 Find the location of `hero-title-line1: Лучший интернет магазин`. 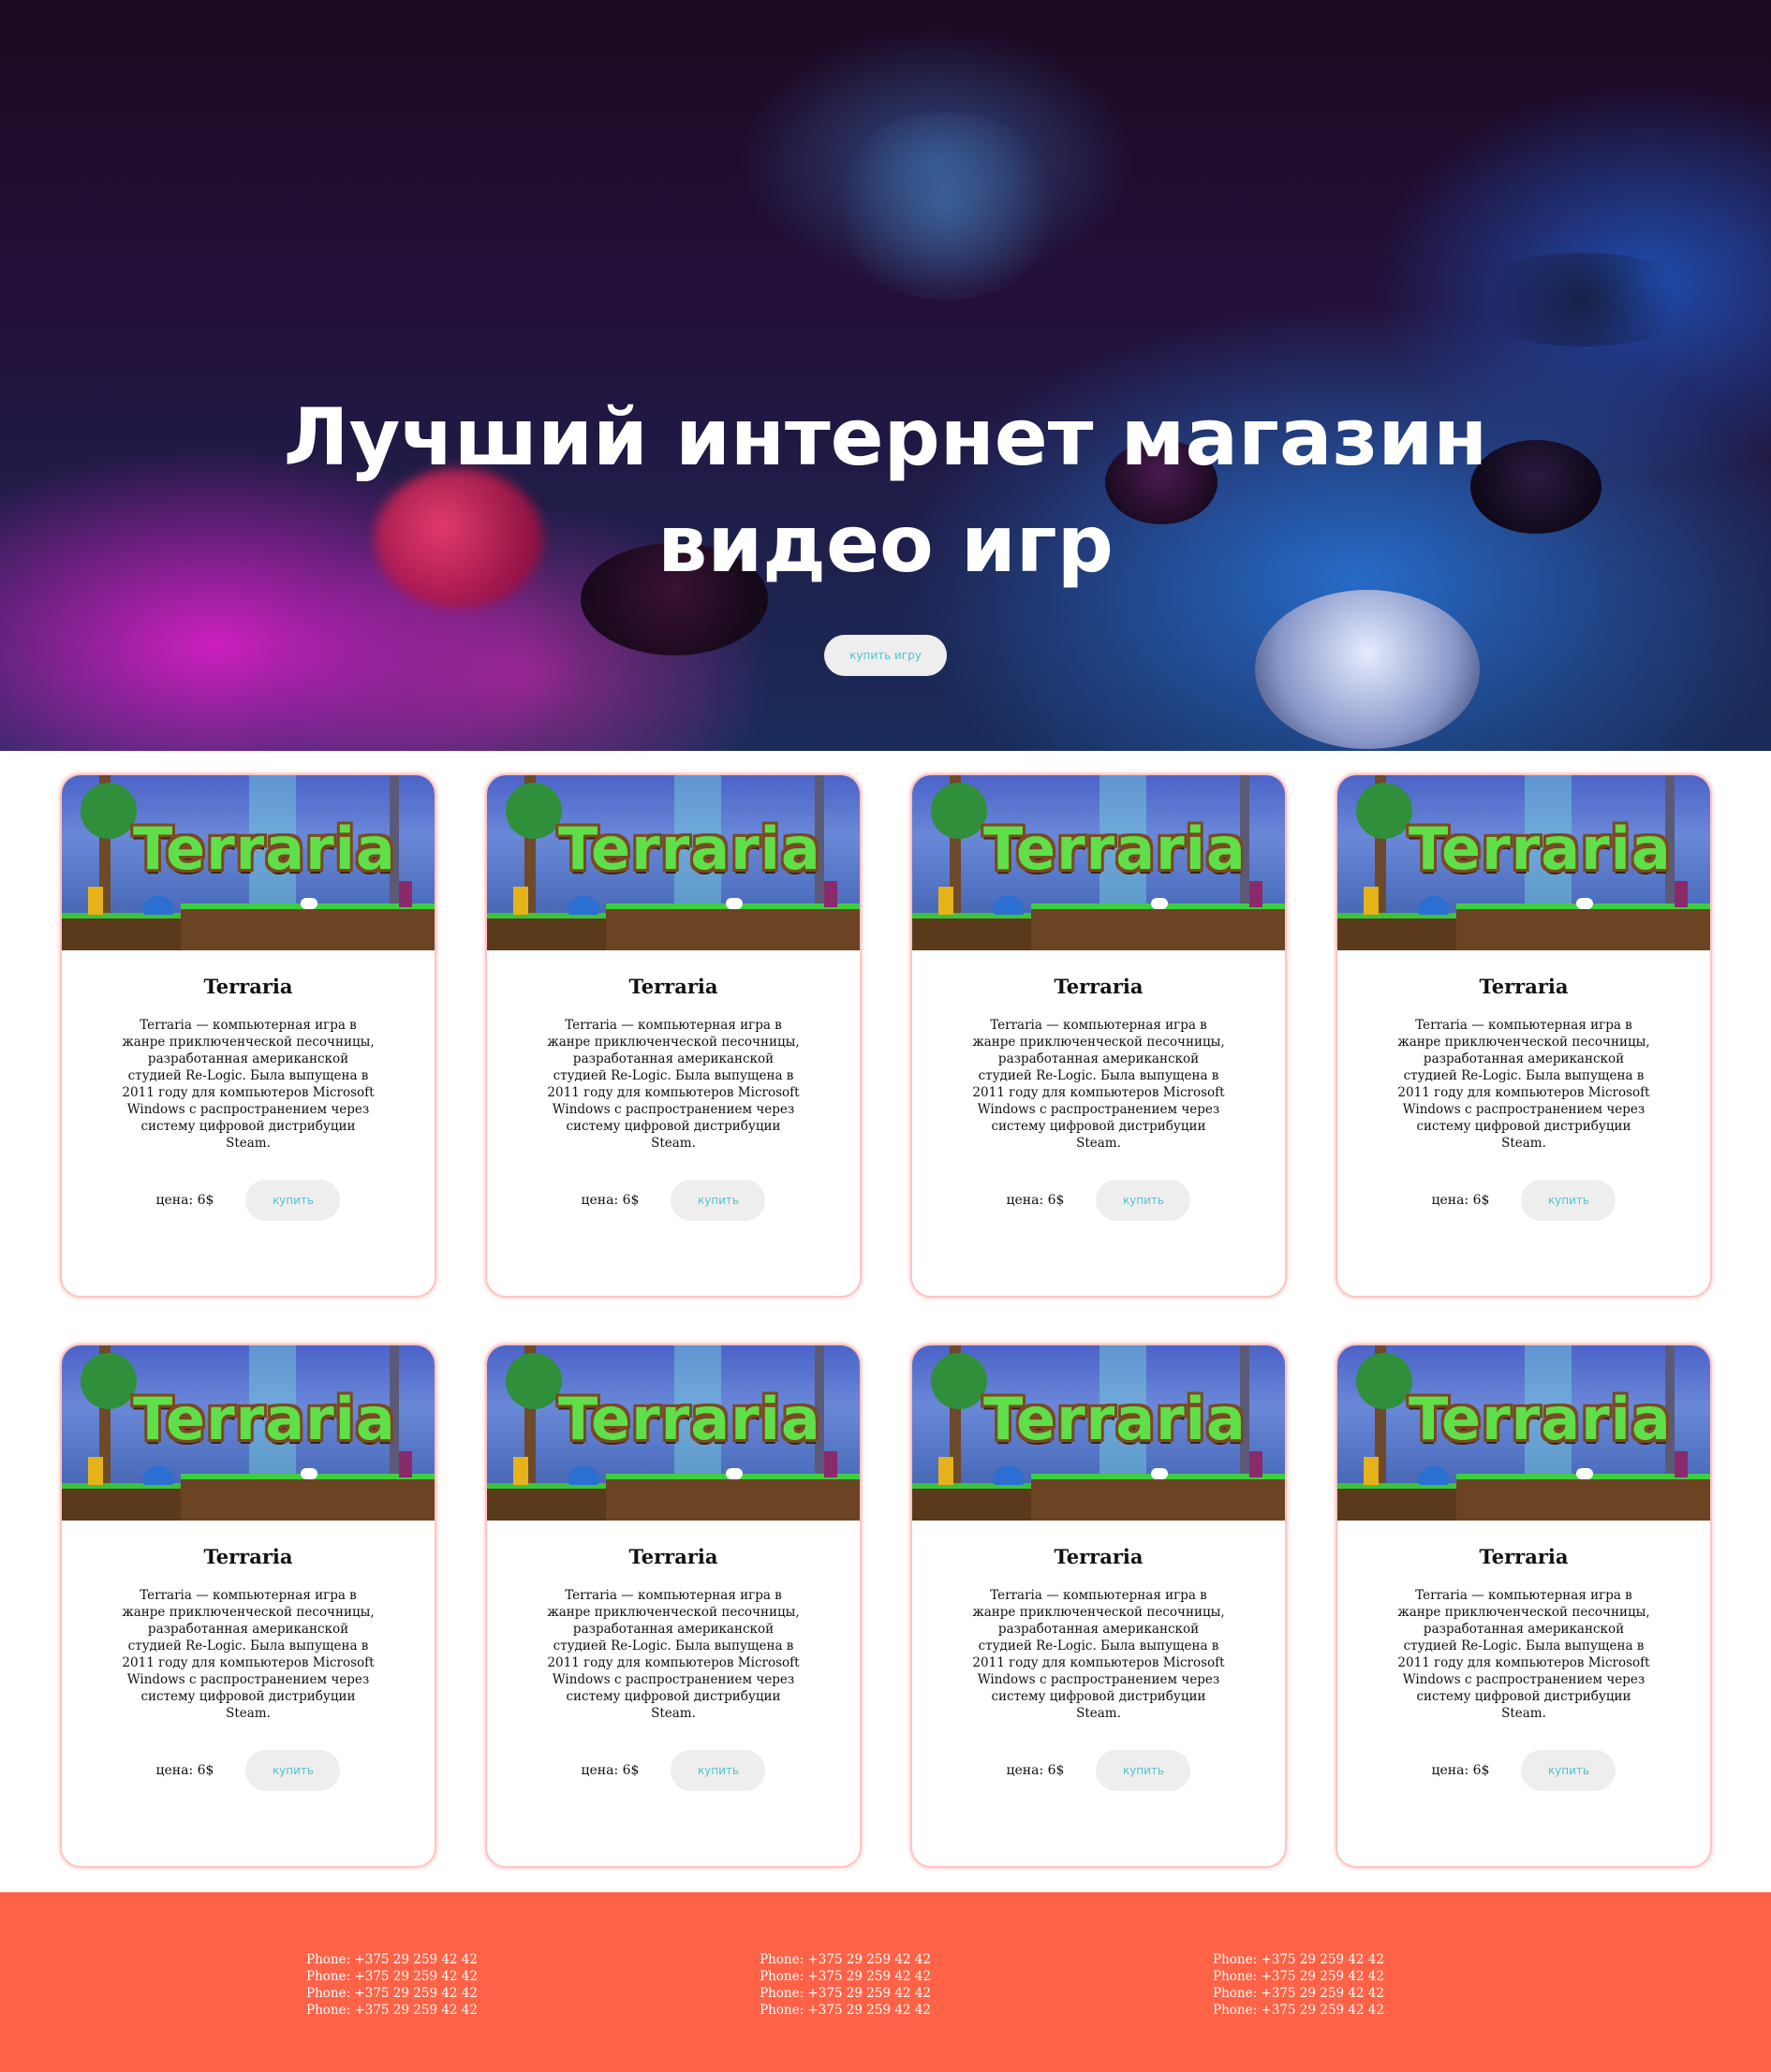

hero-title-line1: Лучший интернет магазин is located at coordinates (885, 437).